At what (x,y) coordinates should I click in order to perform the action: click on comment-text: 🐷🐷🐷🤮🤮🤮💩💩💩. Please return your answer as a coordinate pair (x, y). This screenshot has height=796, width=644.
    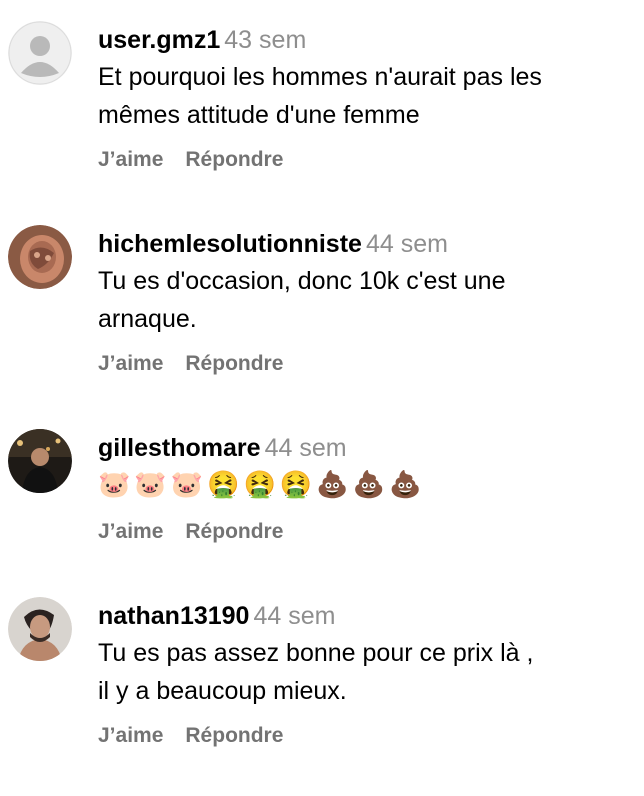
    Looking at the image, I should click on (262, 485).